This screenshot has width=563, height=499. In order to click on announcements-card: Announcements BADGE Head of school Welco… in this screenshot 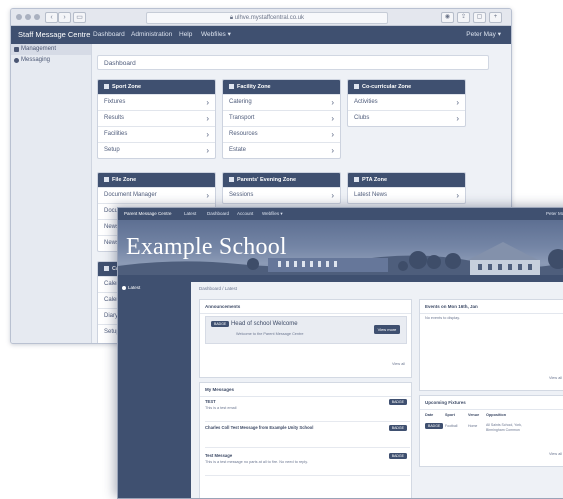, I will do `click(305, 338)`.